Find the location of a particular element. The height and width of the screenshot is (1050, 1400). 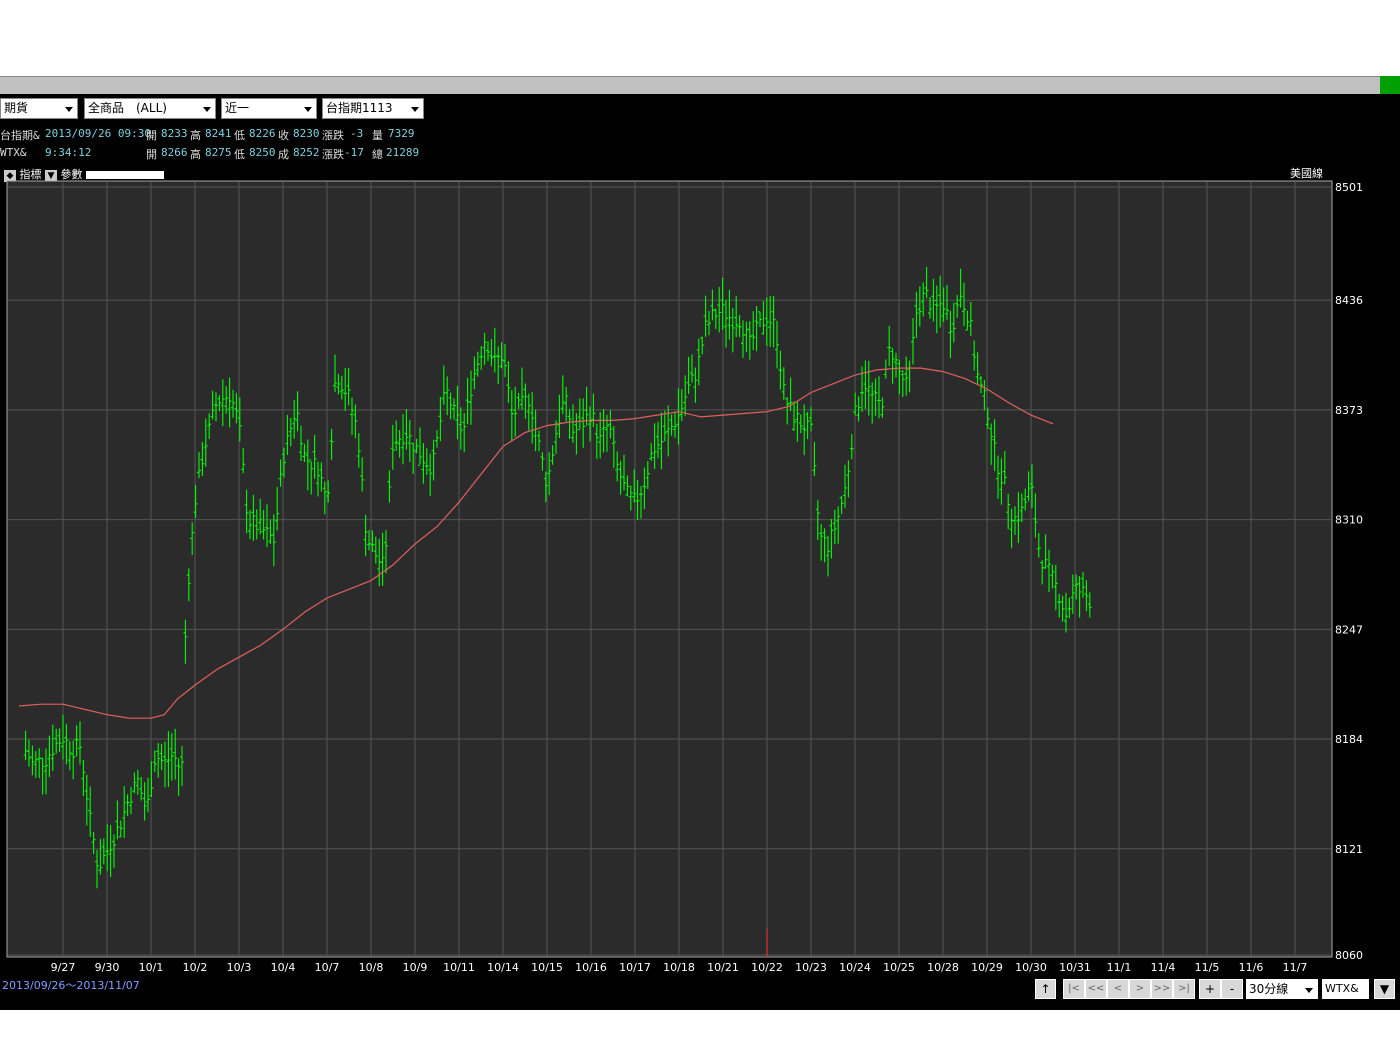

symbol-input: WTX& is located at coordinates (1345, 989).